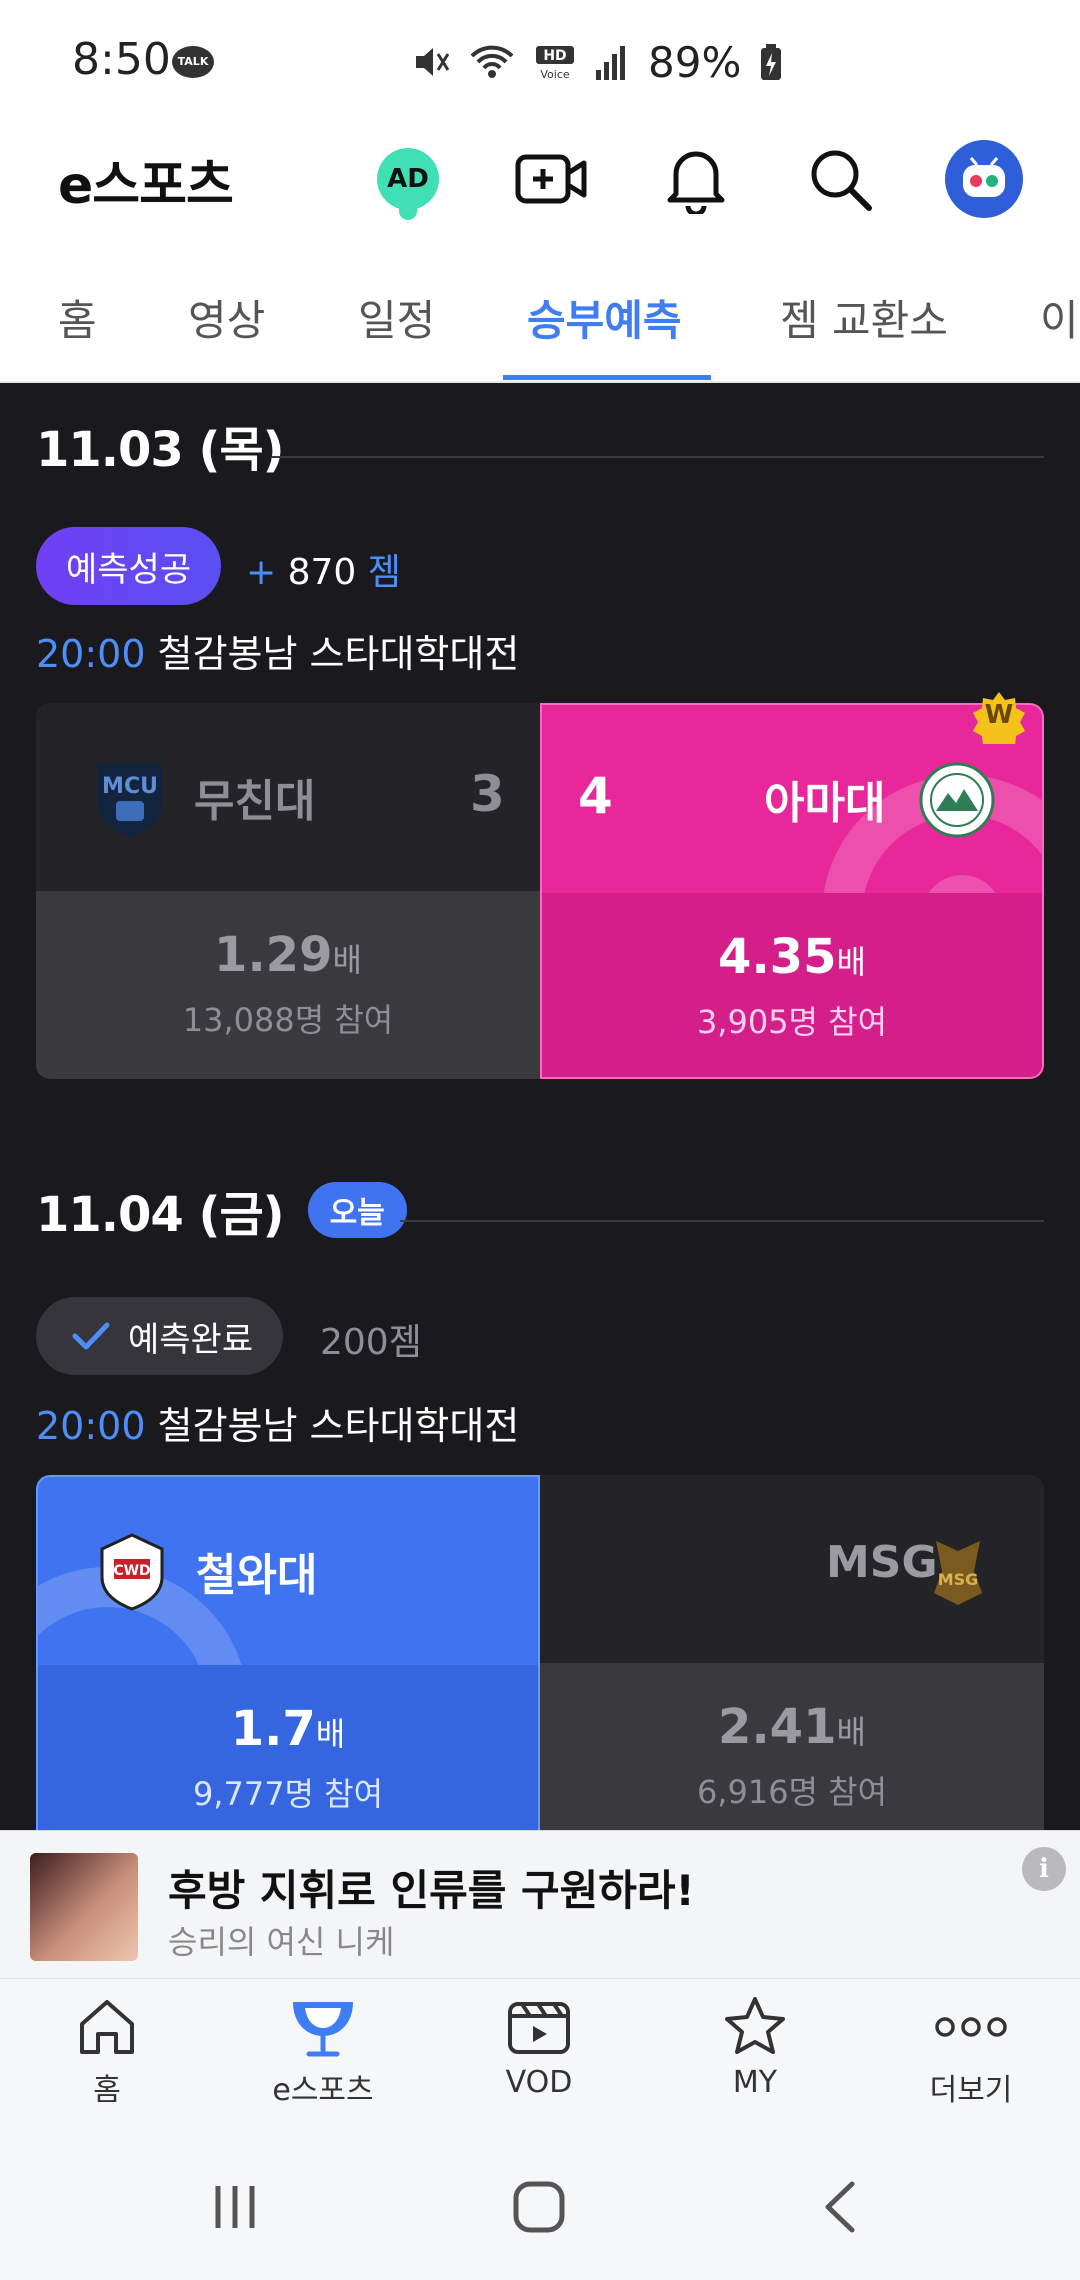  What do you see at coordinates (288, 1020) in the screenshot?
I see `participant-count: 13,088명 참여` at bounding box center [288, 1020].